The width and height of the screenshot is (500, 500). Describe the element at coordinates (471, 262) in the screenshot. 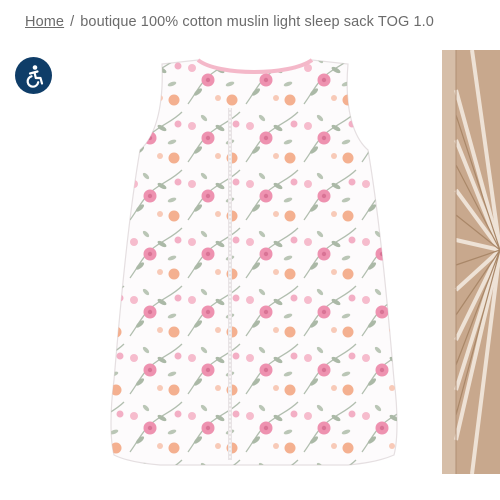

I see `decor-thumbnail-image` at that location.